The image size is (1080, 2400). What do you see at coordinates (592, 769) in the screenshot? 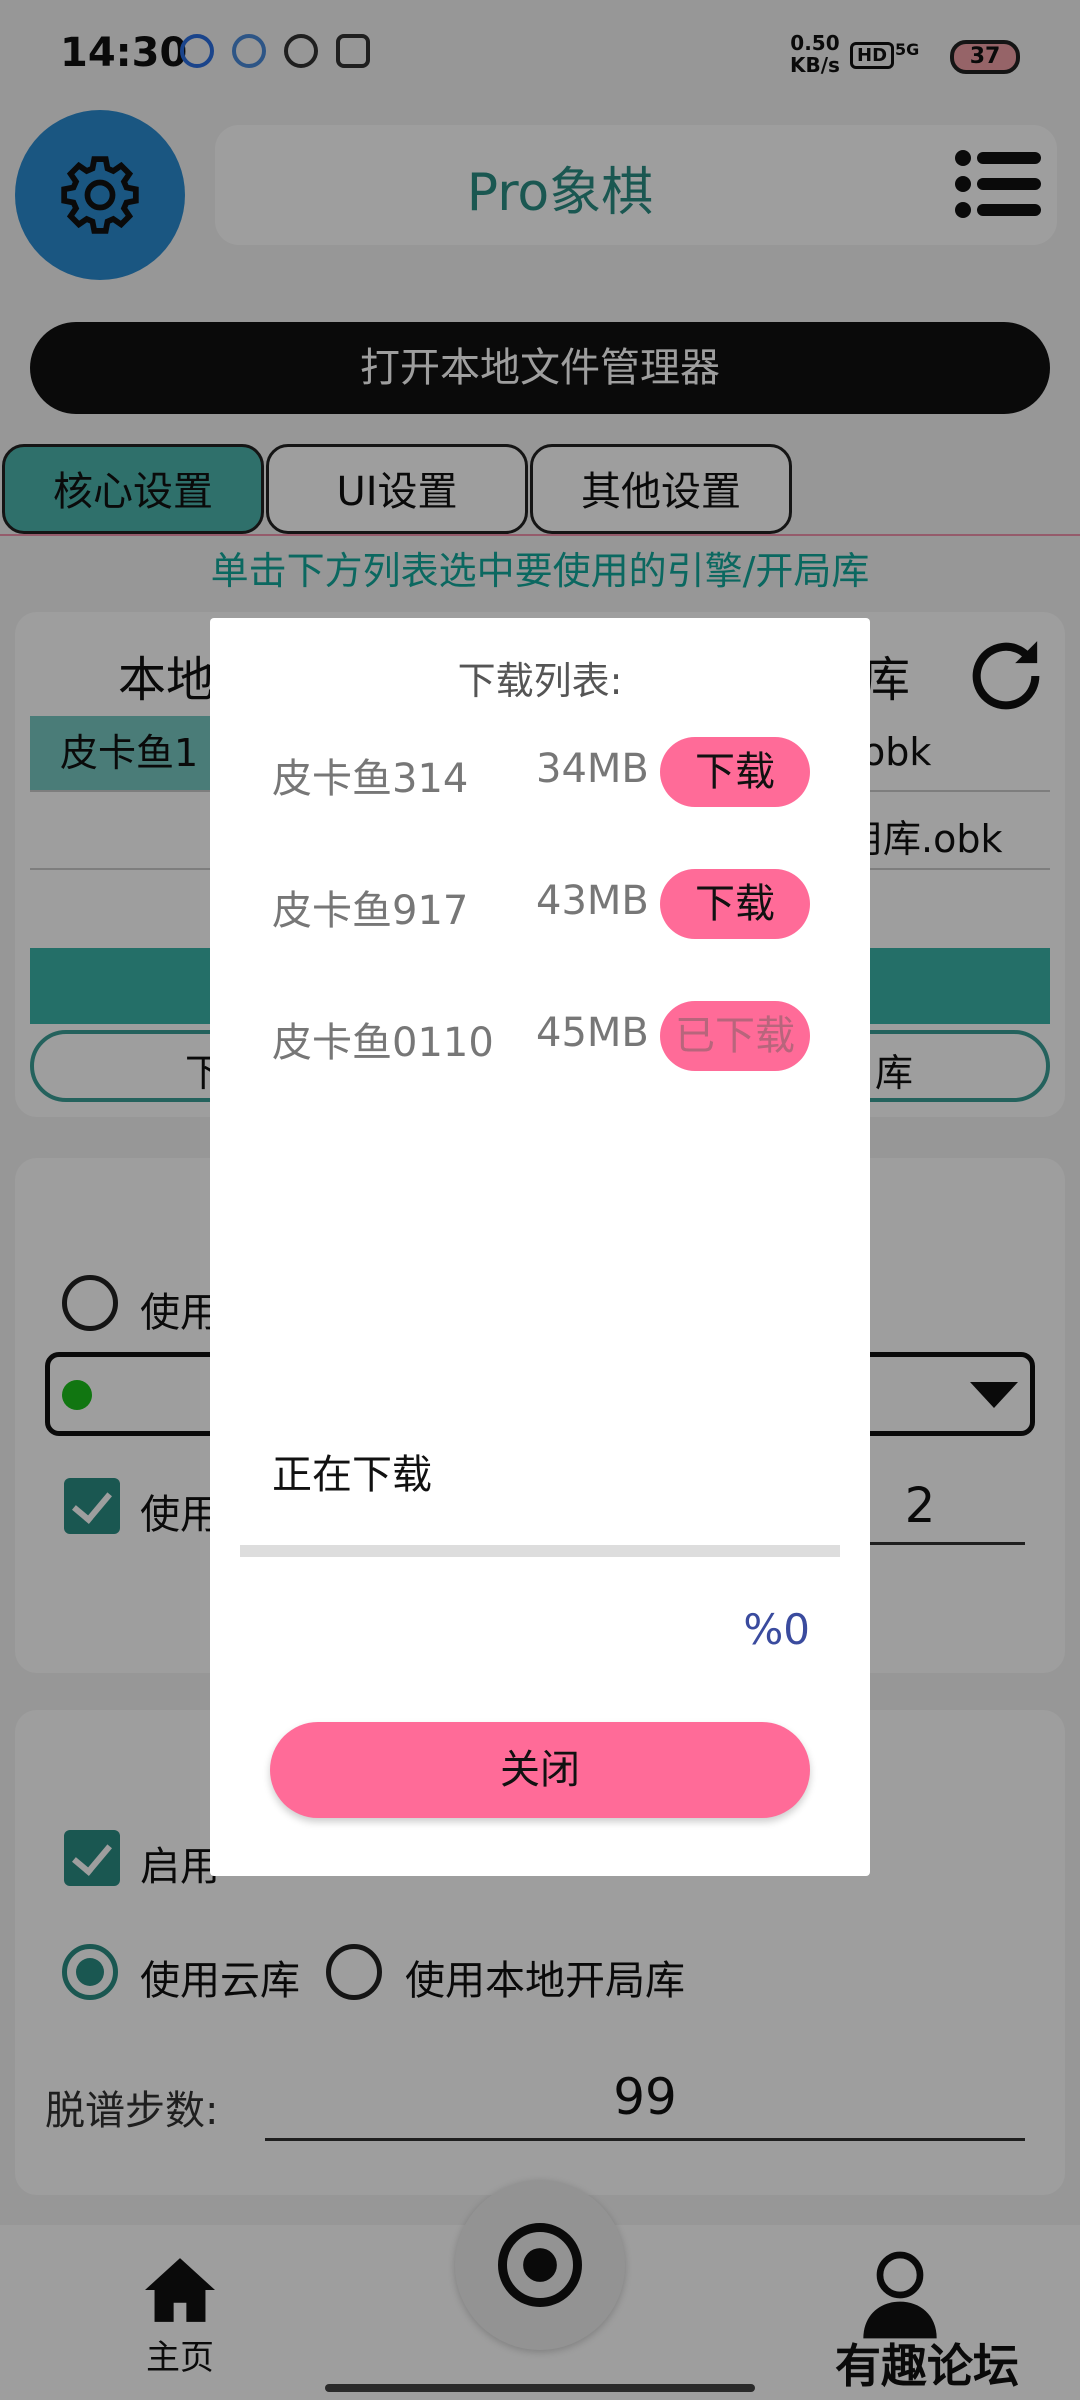
I see `download-item-size: 34MB` at bounding box center [592, 769].